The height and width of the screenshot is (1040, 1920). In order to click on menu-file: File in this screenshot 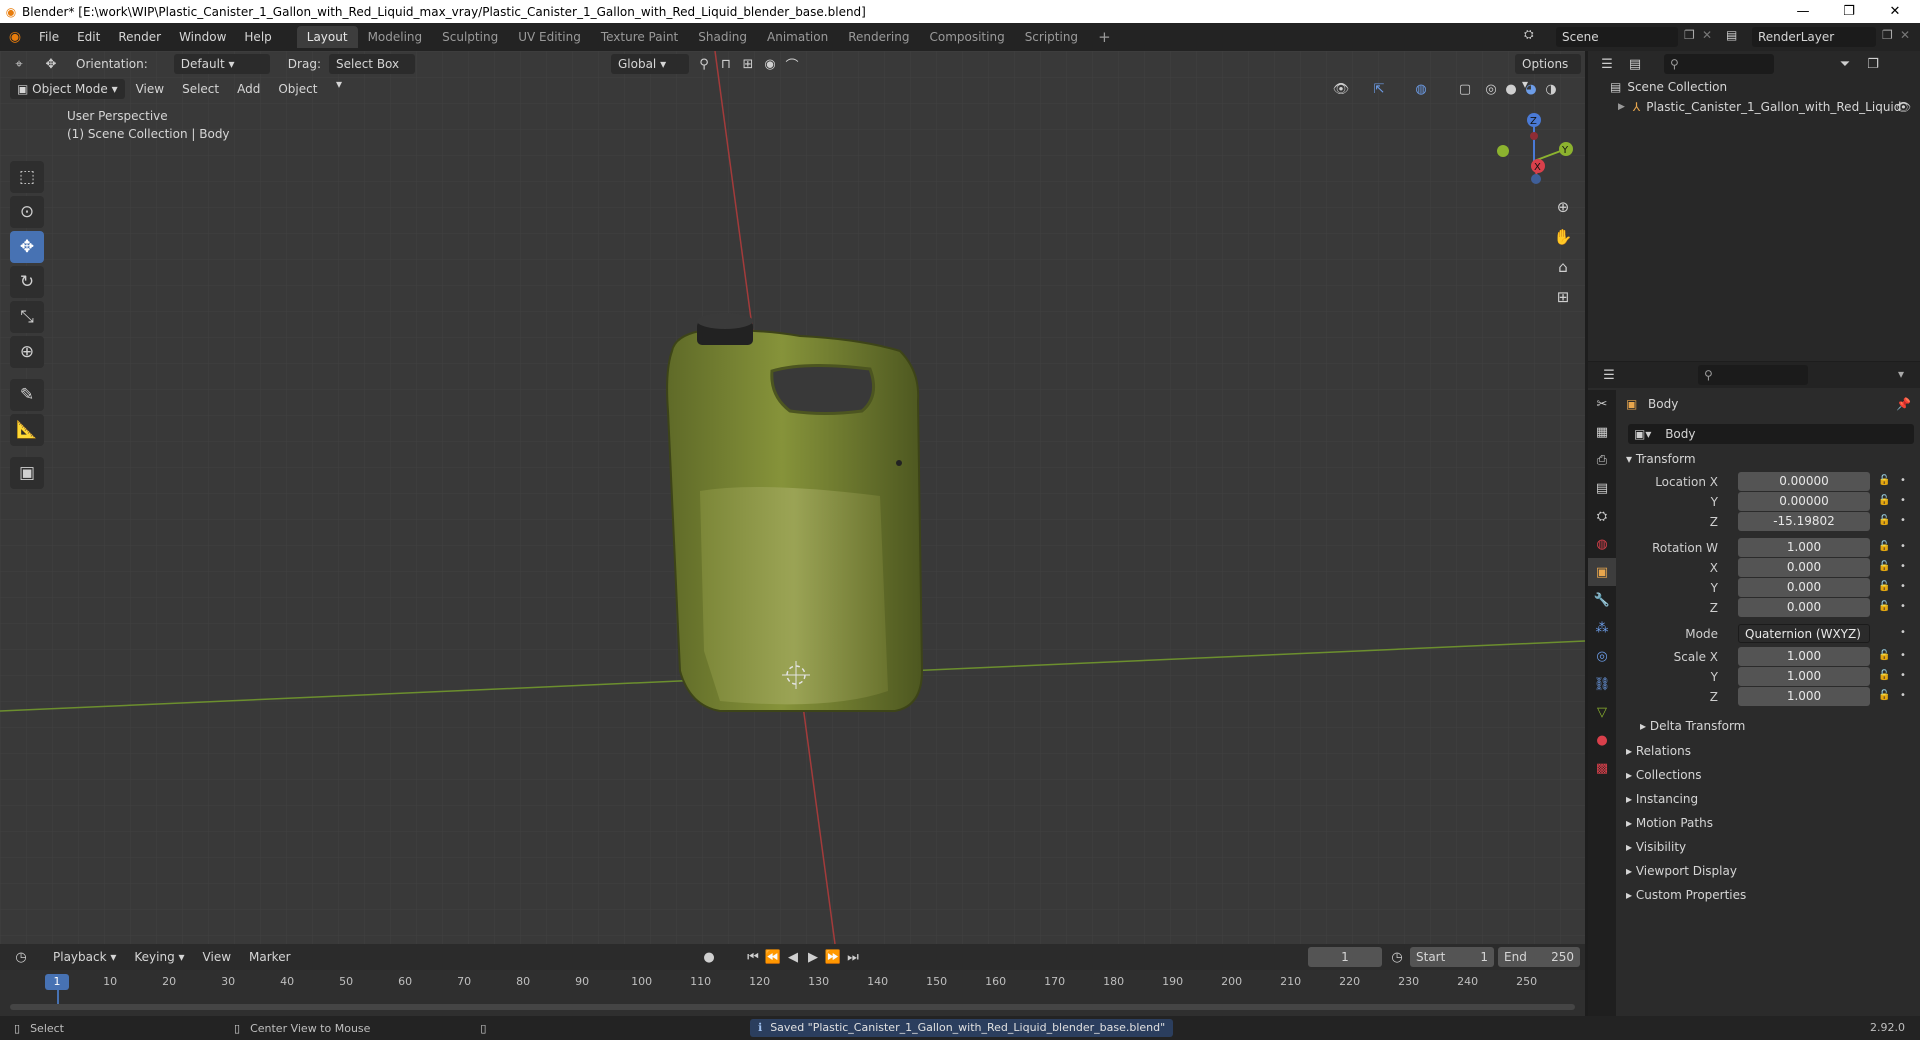, I will do `click(49, 37)`.